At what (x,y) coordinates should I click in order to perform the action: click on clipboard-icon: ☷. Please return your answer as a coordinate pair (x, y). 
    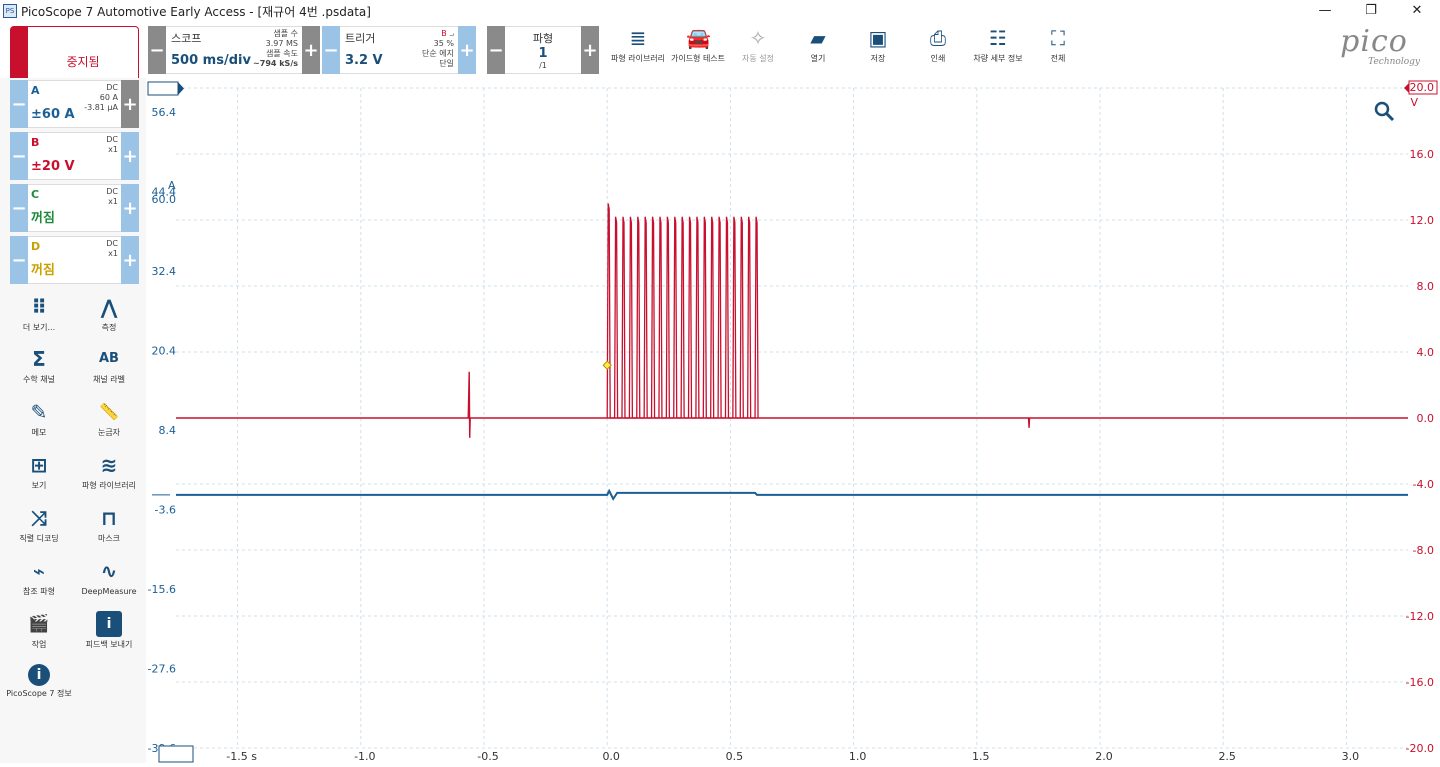
    Looking at the image, I should click on (998, 38).